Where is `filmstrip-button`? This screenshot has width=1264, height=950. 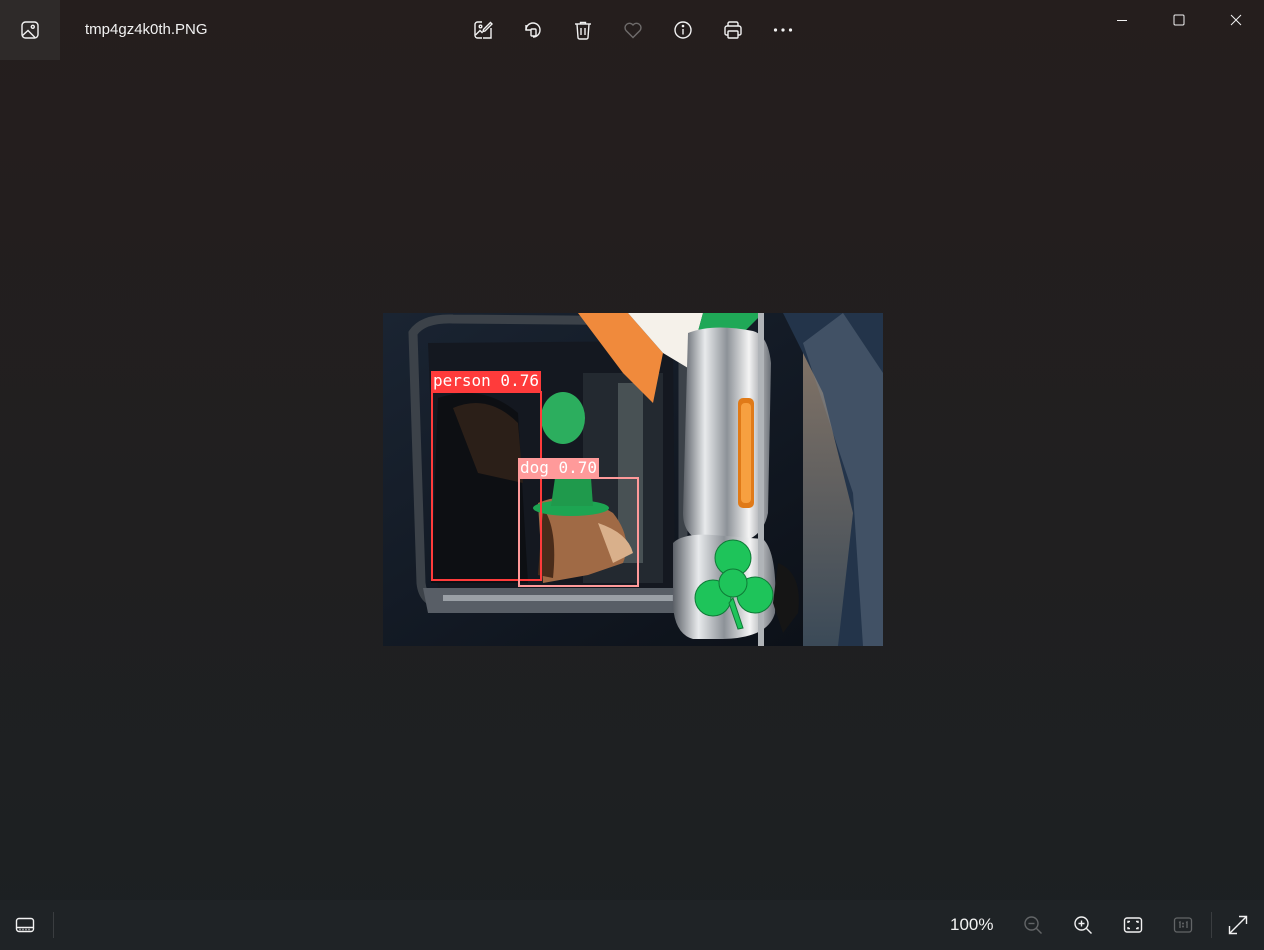 filmstrip-button is located at coordinates (25, 925).